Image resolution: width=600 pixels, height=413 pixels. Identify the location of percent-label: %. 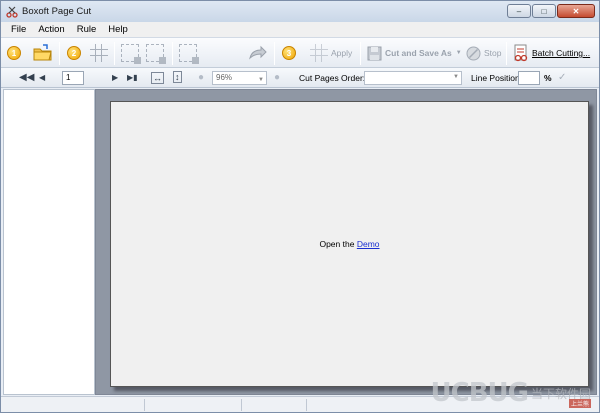
(548, 78).